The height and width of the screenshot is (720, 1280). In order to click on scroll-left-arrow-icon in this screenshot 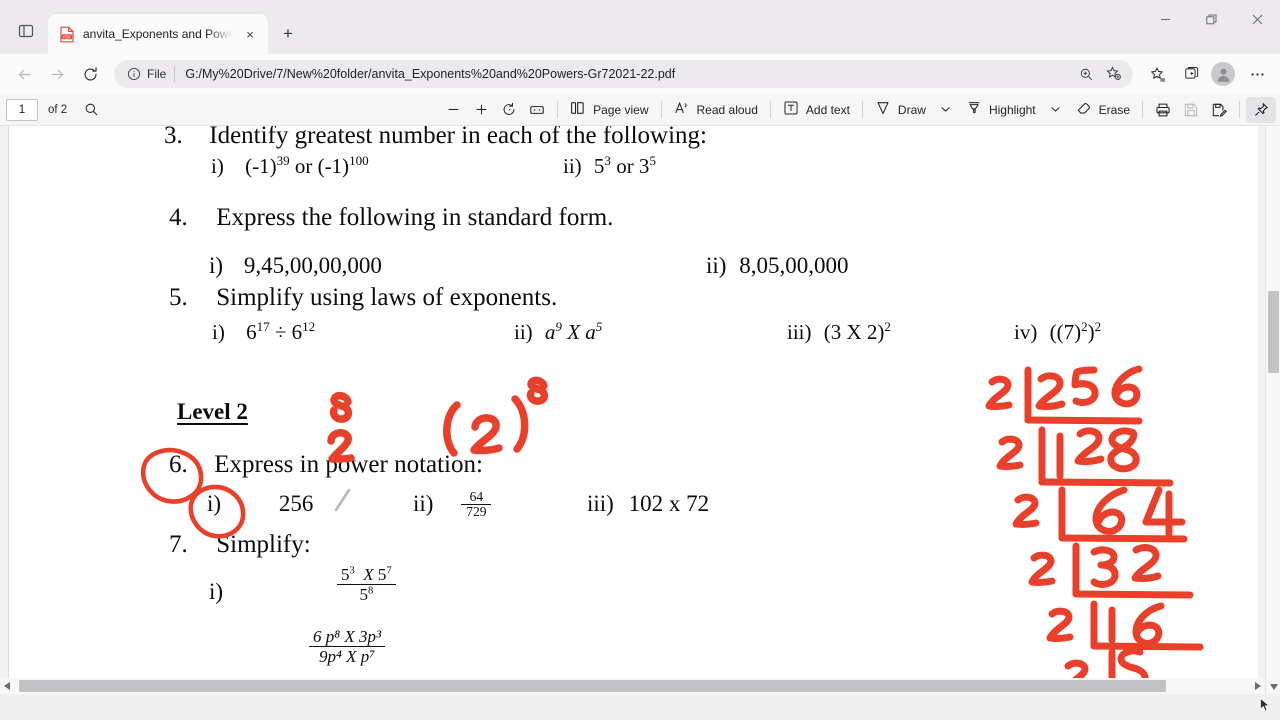, I will do `click(7, 686)`.